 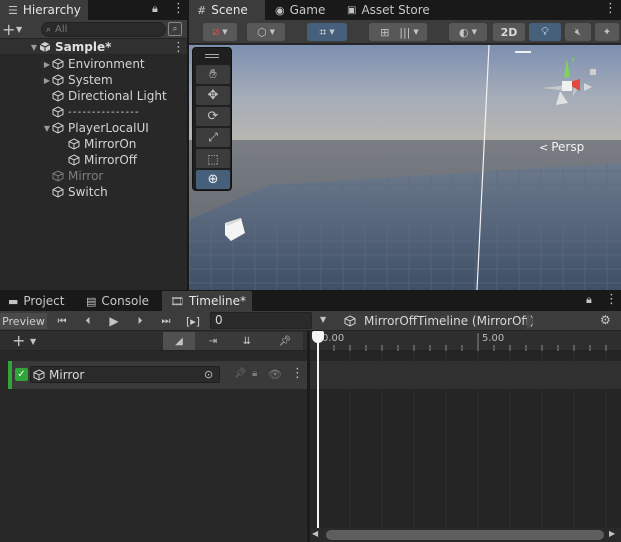 What do you see at coordinates (509, 32) in the screenshot?
I see `toggle-2d-button: 2D` at bounding box center [509, 32].